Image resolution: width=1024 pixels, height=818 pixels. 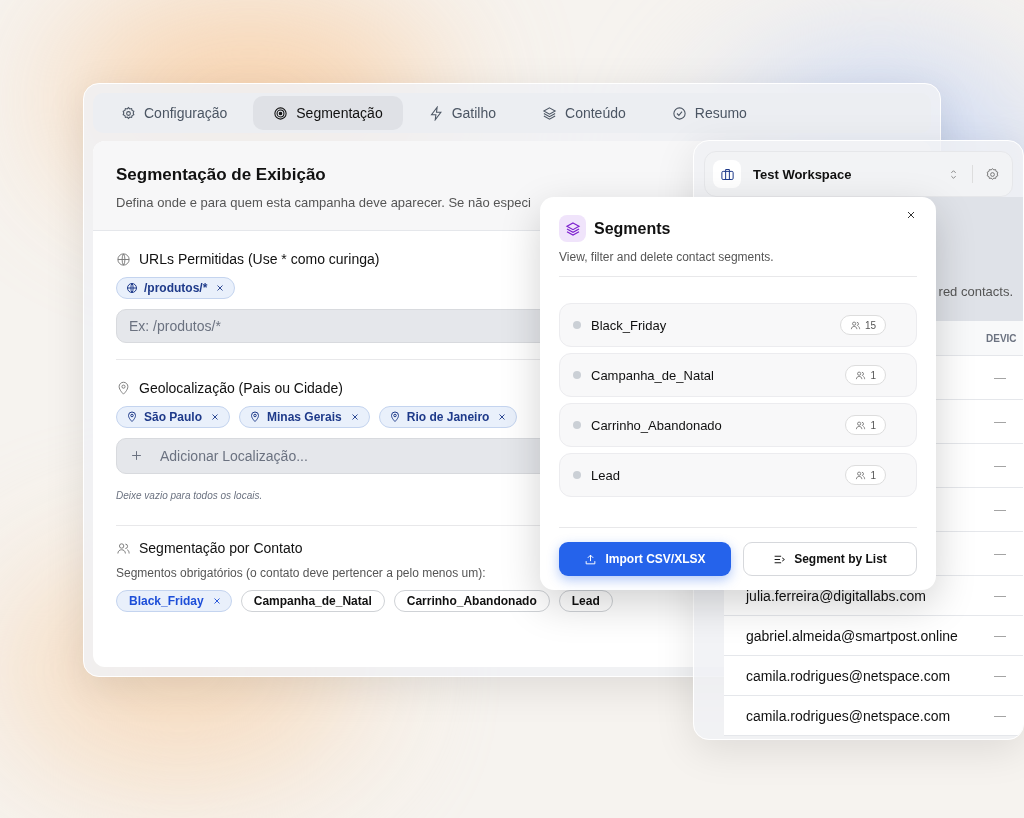 What do you see at coordinates (657, 425) in the screenshot?
I see `segment-name: Carrinho_Abandonado` at bounding box center [657, 425].